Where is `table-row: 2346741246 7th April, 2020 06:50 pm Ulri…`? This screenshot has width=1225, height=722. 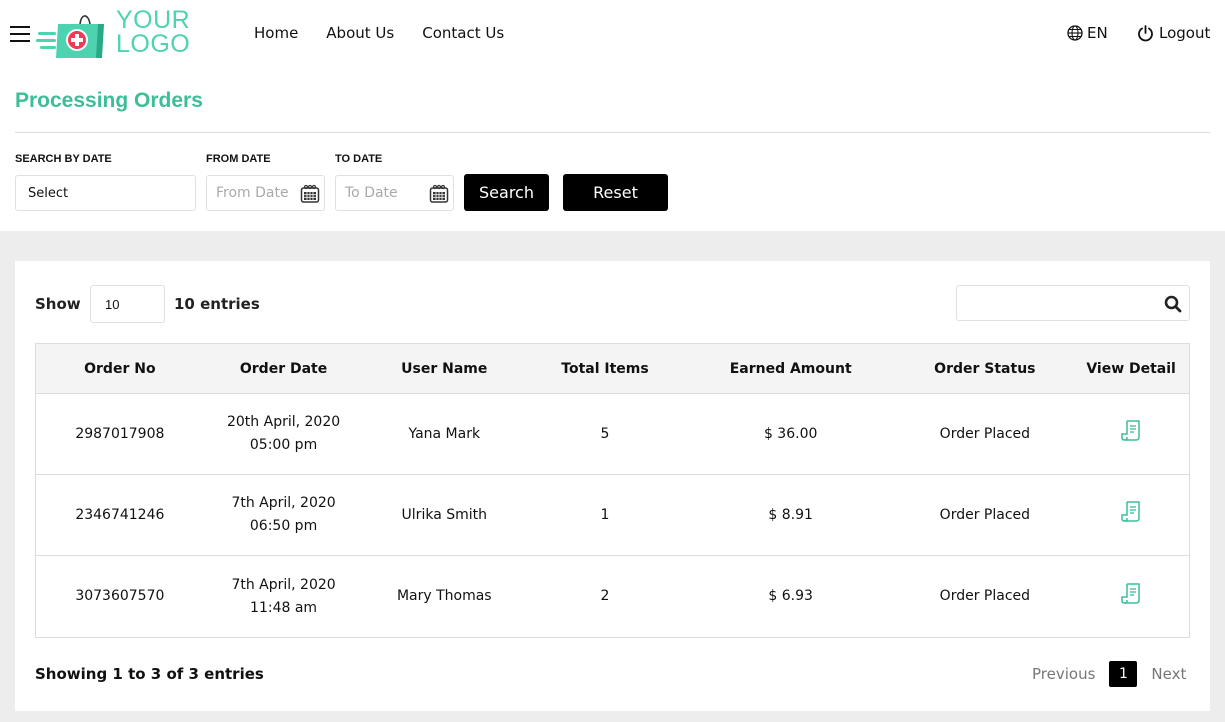
table-row: 2346741246 7th April, 2020 06:50 pm Ulri… is located at coordinates (612, 515).